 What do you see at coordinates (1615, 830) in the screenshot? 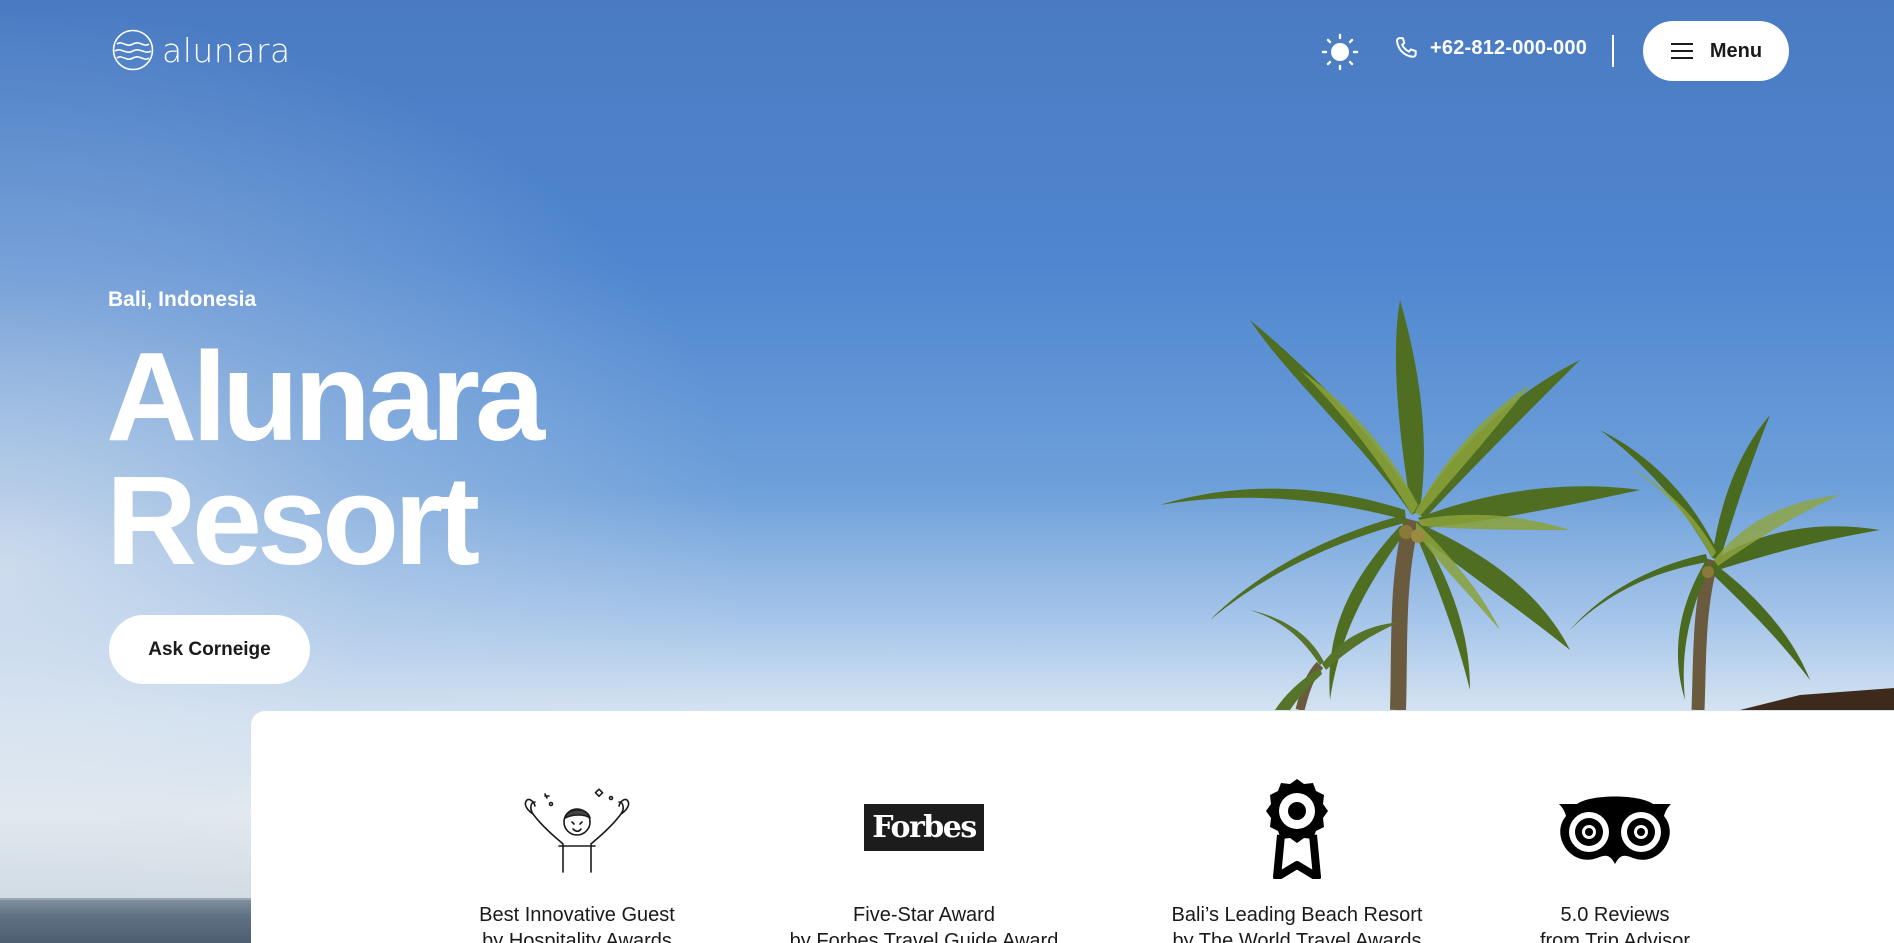
I see `tripadvisor-owl-icon` at bounding box center [1615, 830].